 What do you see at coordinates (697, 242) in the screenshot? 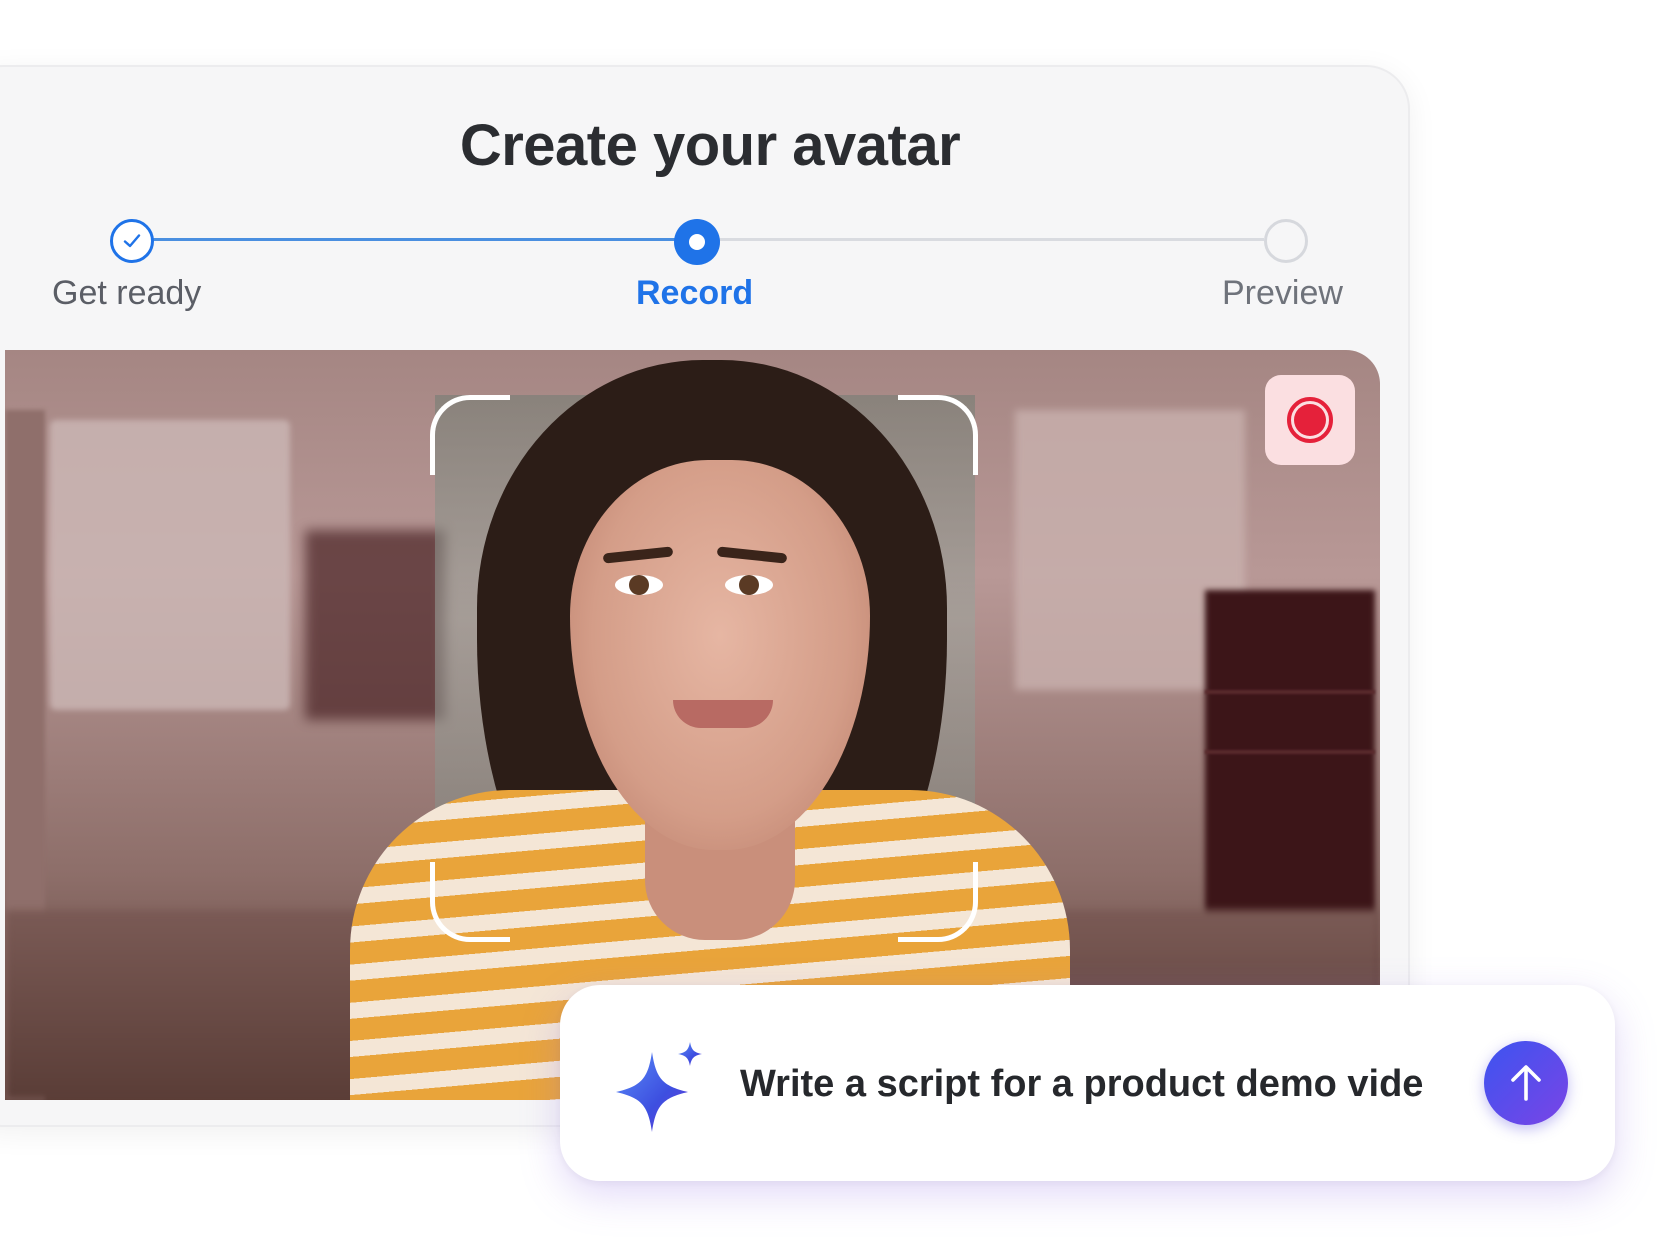
I see `step-record-dot` at bounding box center [697, 242].